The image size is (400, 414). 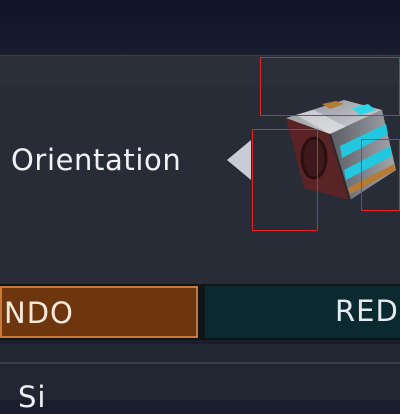 What do you see at coordinates (39, 313) in the screenshot?
I see `mode-tab-label: NDO` at bounding box center [39, 313].